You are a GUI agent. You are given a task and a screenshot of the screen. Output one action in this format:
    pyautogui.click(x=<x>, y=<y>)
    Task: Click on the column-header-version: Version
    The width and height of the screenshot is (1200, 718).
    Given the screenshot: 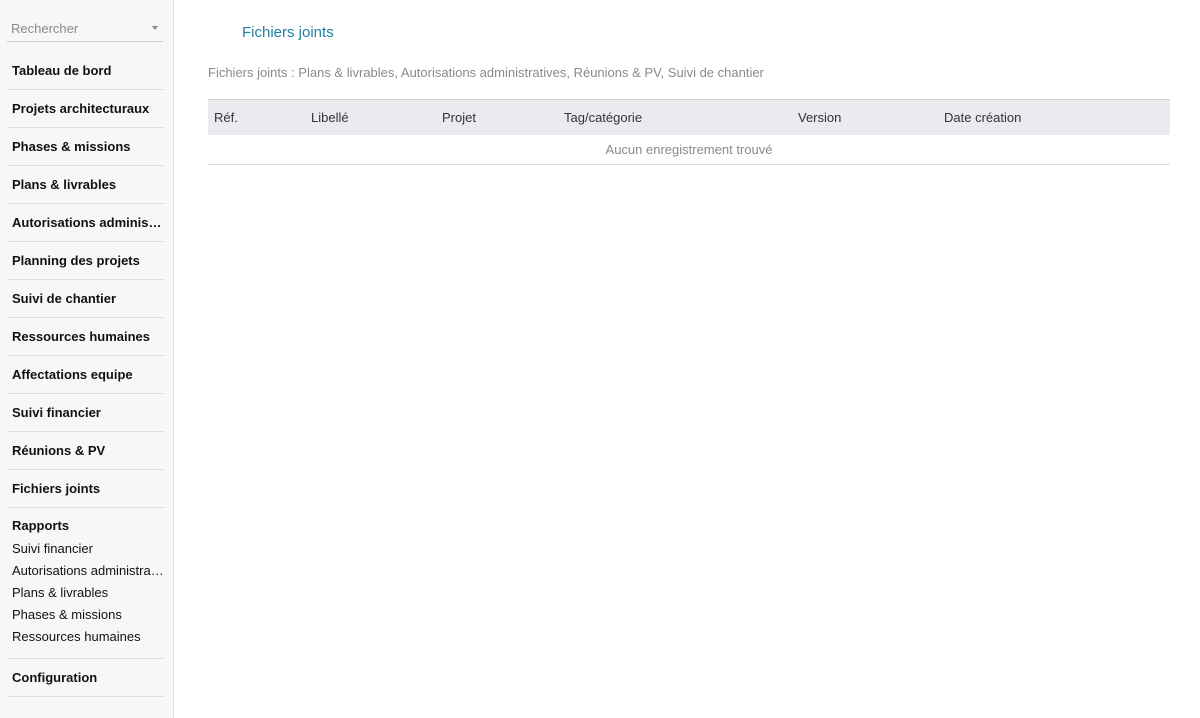 What is the action you would take?
    pyautogui.click(x=819, y=118)
    